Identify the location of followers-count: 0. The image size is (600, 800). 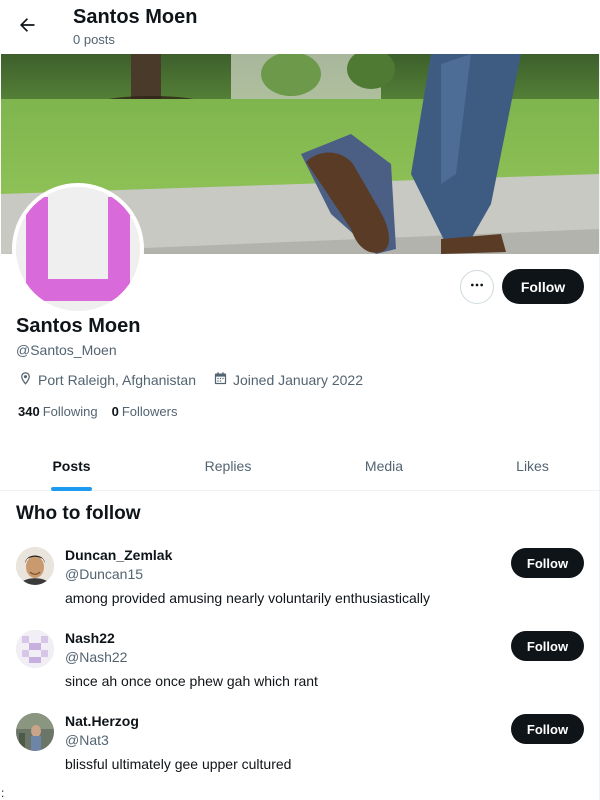
(115, 411).